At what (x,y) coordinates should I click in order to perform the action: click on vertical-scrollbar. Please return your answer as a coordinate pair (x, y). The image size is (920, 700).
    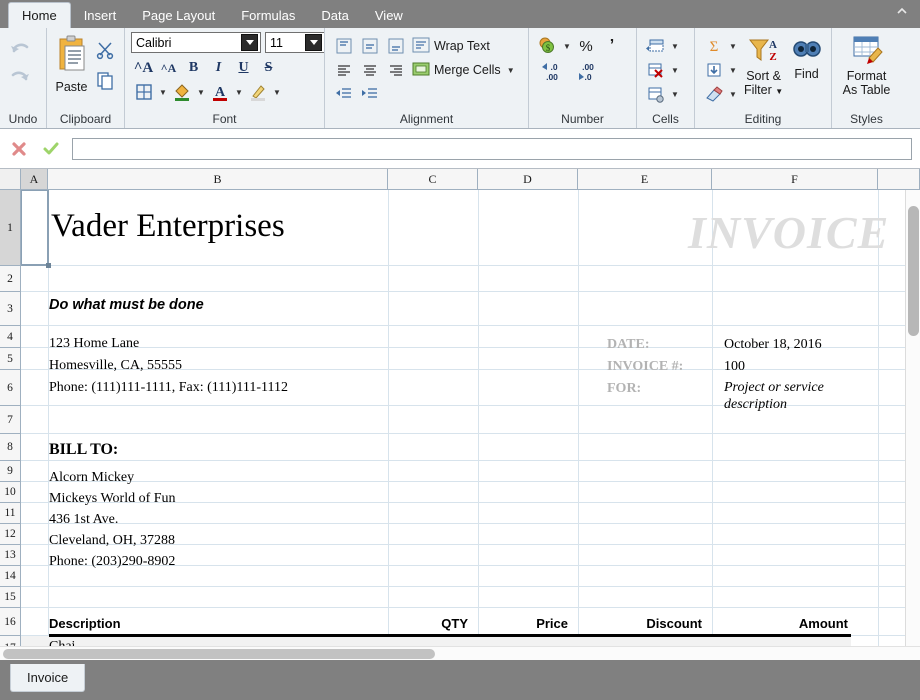
    Looking at the image, I should click on (912, 418).